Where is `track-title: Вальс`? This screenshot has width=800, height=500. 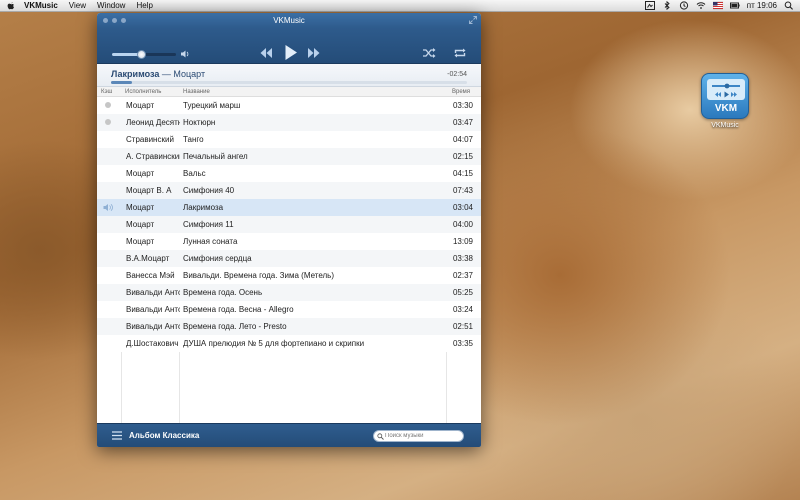
track-title: Вальс is located at coordinates (194, 173).